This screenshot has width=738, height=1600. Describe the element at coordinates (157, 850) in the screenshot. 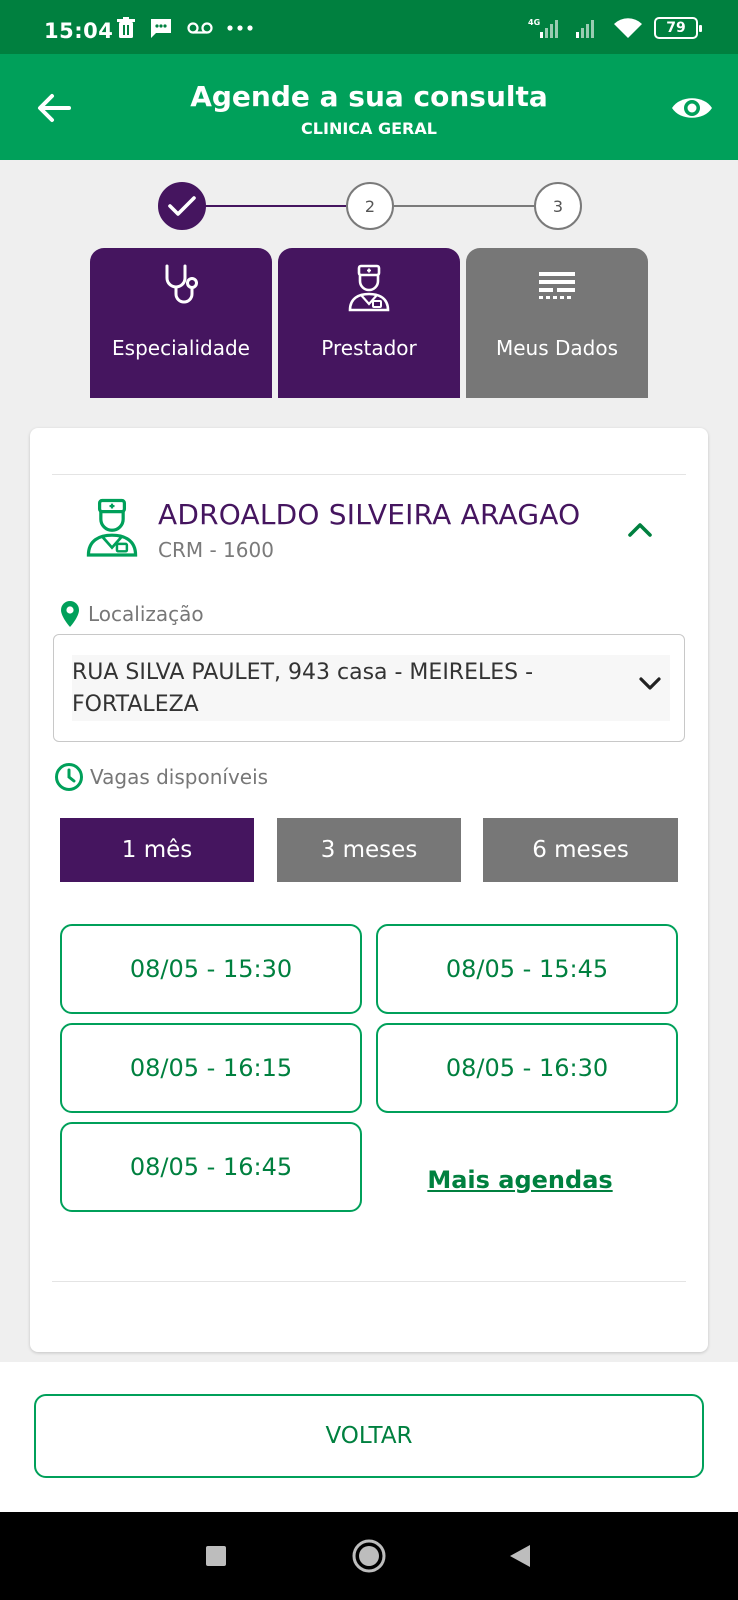

I see `period-1-month: 1 mês` at that location.